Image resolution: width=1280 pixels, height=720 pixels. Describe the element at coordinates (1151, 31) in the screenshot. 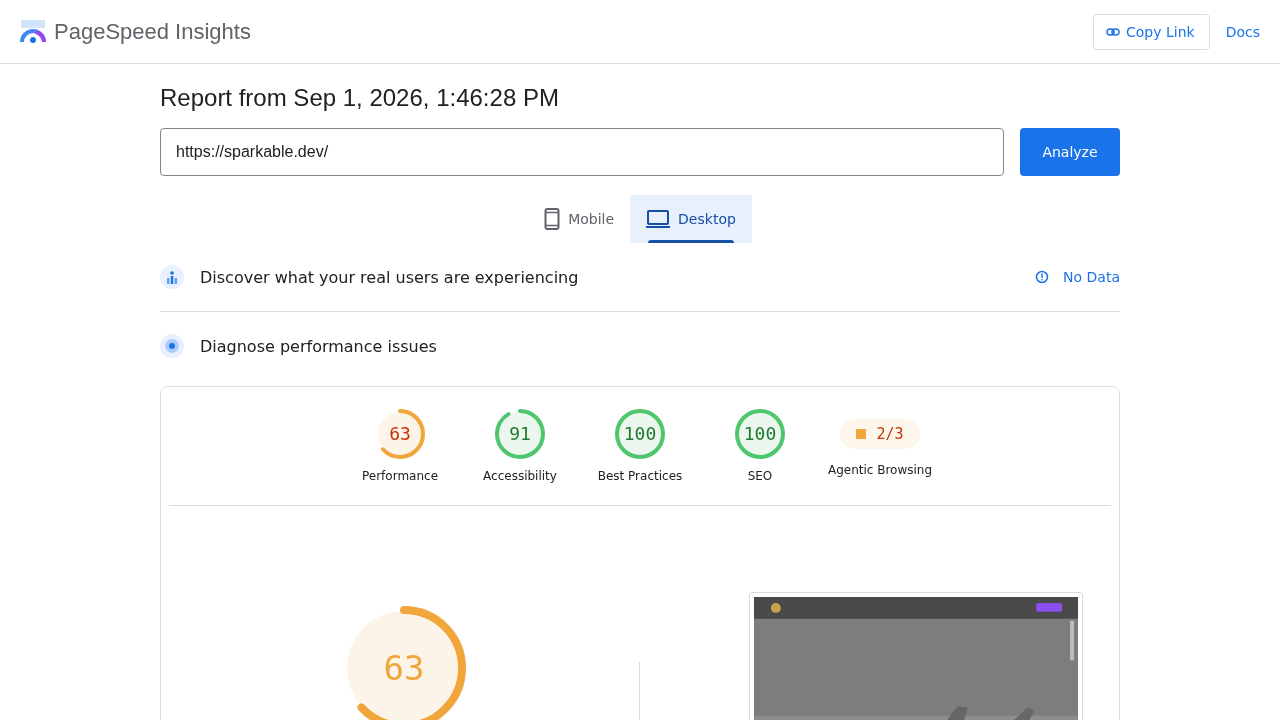

I see `copy-link-button: Copy Link` at that location.